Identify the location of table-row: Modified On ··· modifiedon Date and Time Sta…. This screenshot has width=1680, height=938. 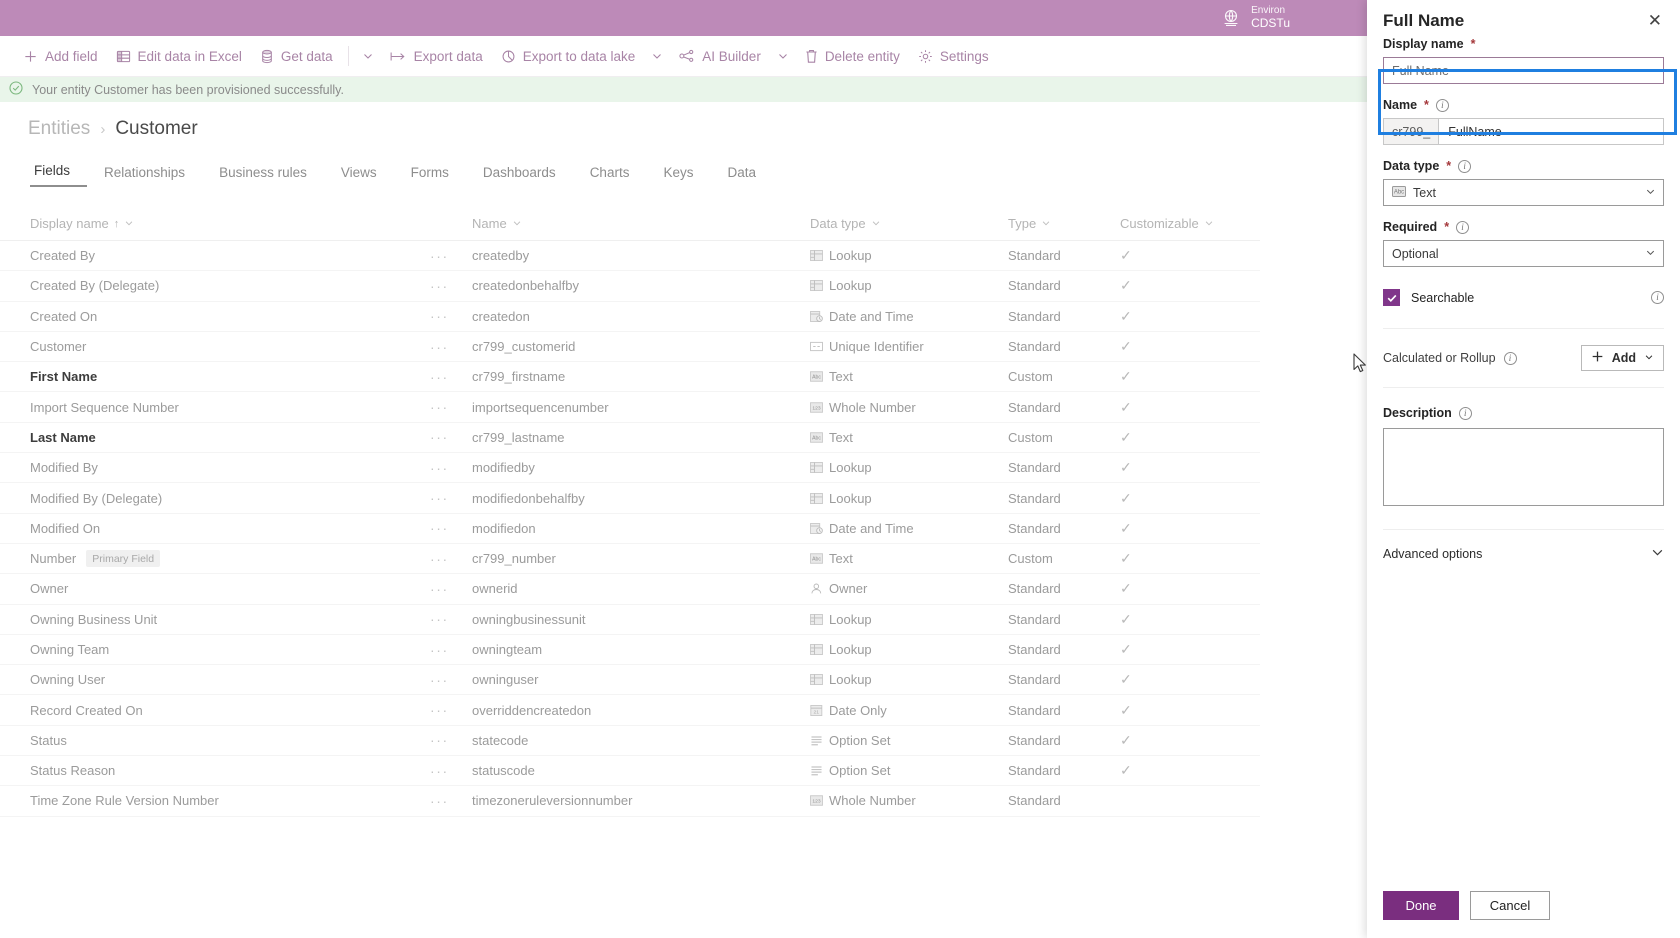
(630, 529).